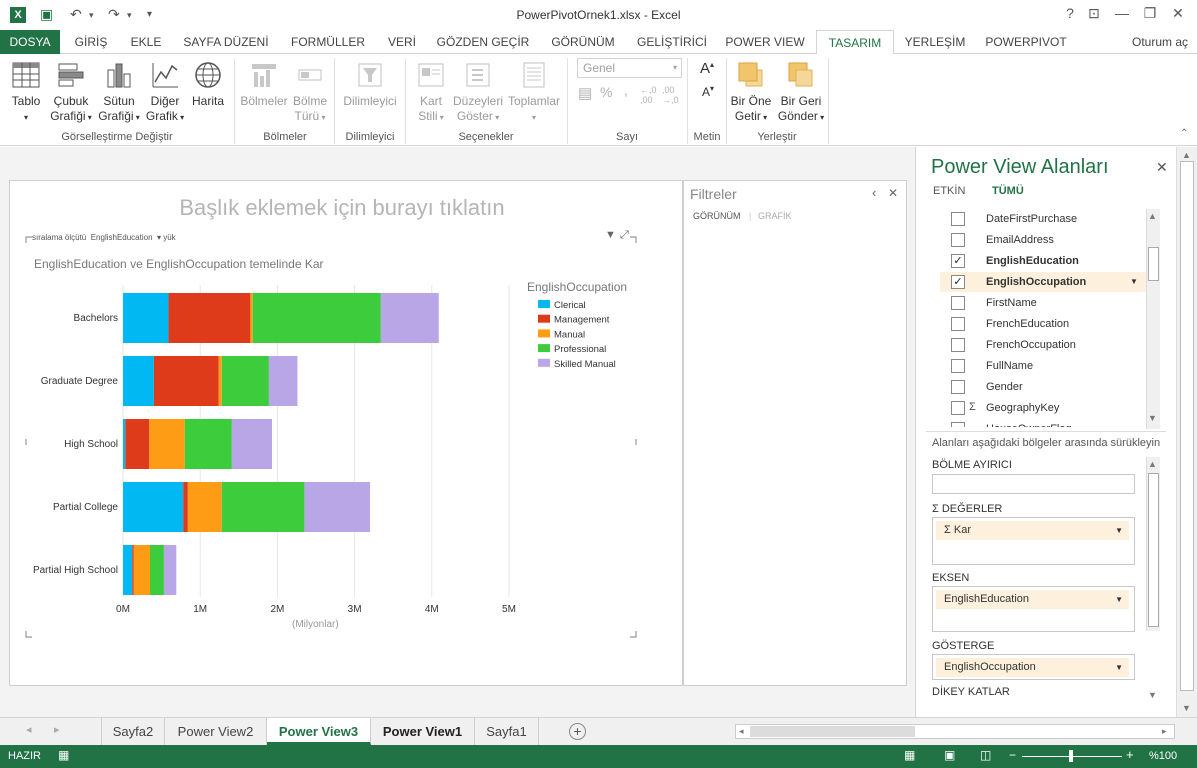  I want to click on ribbon-display-options-icon: ⊡, so click(1094, 13).